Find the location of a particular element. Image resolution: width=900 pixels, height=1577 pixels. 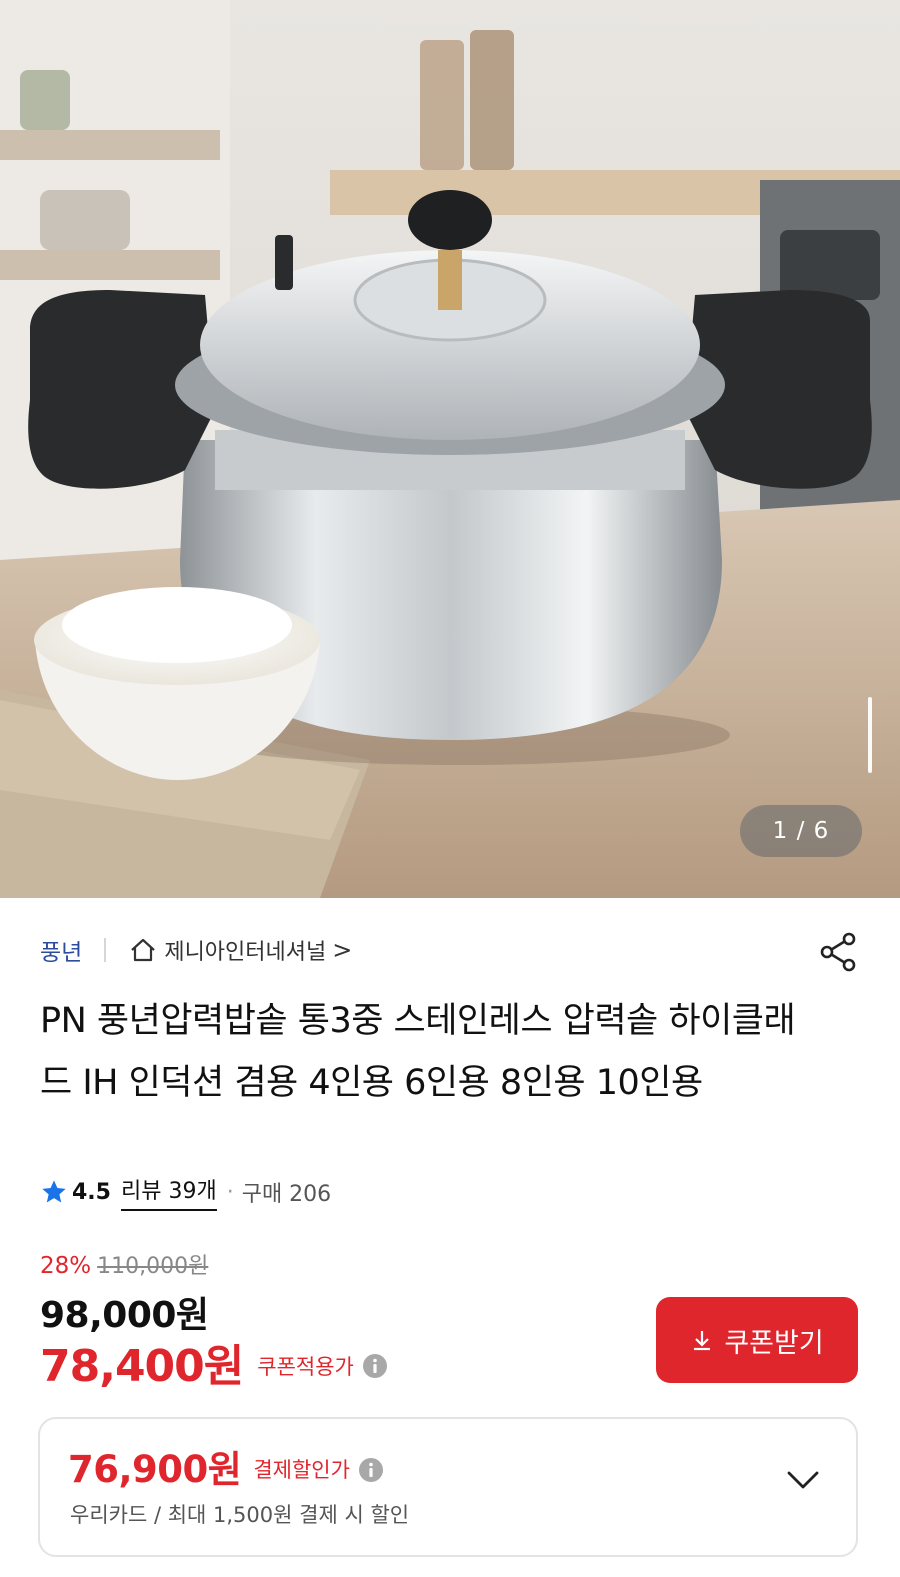

payment-discount-card: 76,900원 결제할인가 우리카드 / 최대 1,500원 결제 시 할인 is located at coordinates (448, 1487).